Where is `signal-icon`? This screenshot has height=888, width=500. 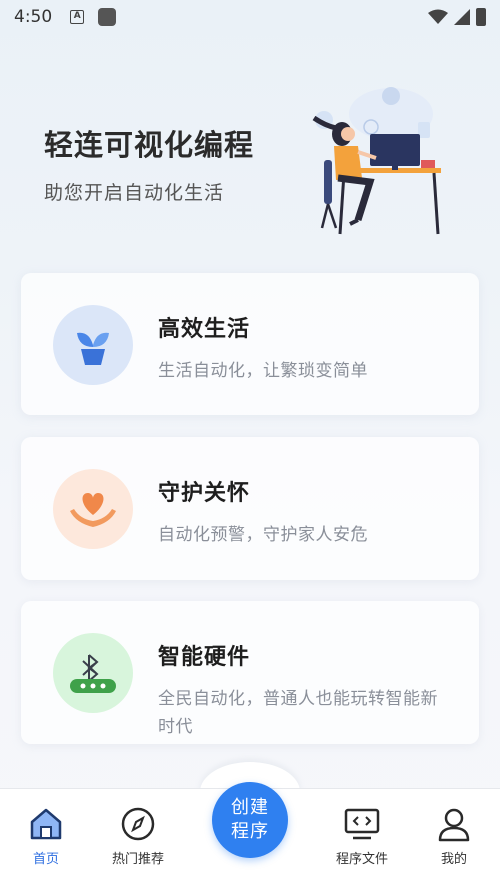 signal-icon is located at coordinates (462, 17).